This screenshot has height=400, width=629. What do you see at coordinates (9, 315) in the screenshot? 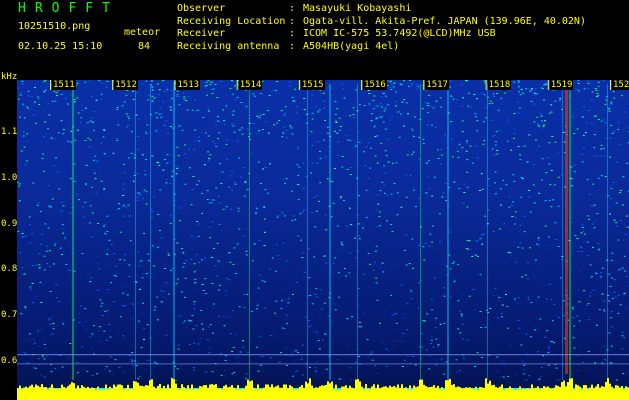
I see `frequency-tick-label: 0.7` at bounding box center [9, 315].